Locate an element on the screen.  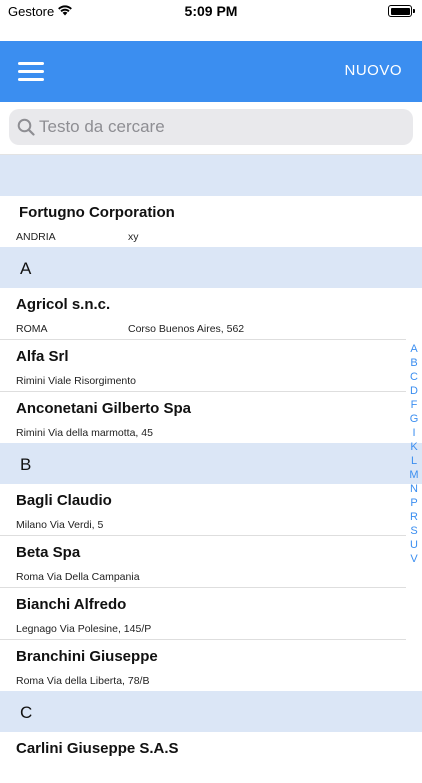
index-letter: U is located at coordinates (413, 545).